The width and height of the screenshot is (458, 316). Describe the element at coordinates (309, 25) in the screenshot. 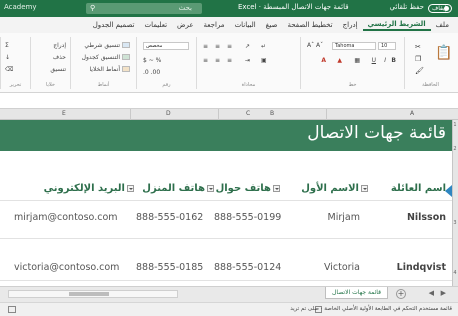

I see `tab-page-layout: تخطيط الصفحة` at that location.